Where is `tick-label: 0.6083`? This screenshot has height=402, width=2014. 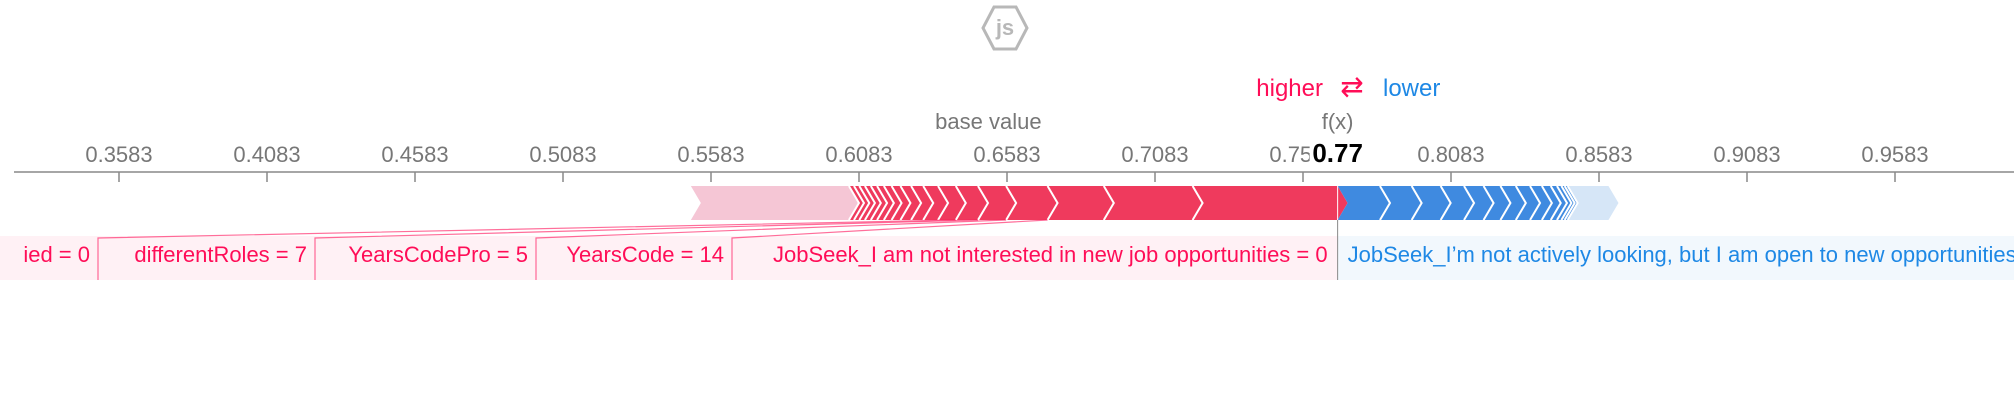
tick-label: 0.6083 is located at coordinates (858, 154).